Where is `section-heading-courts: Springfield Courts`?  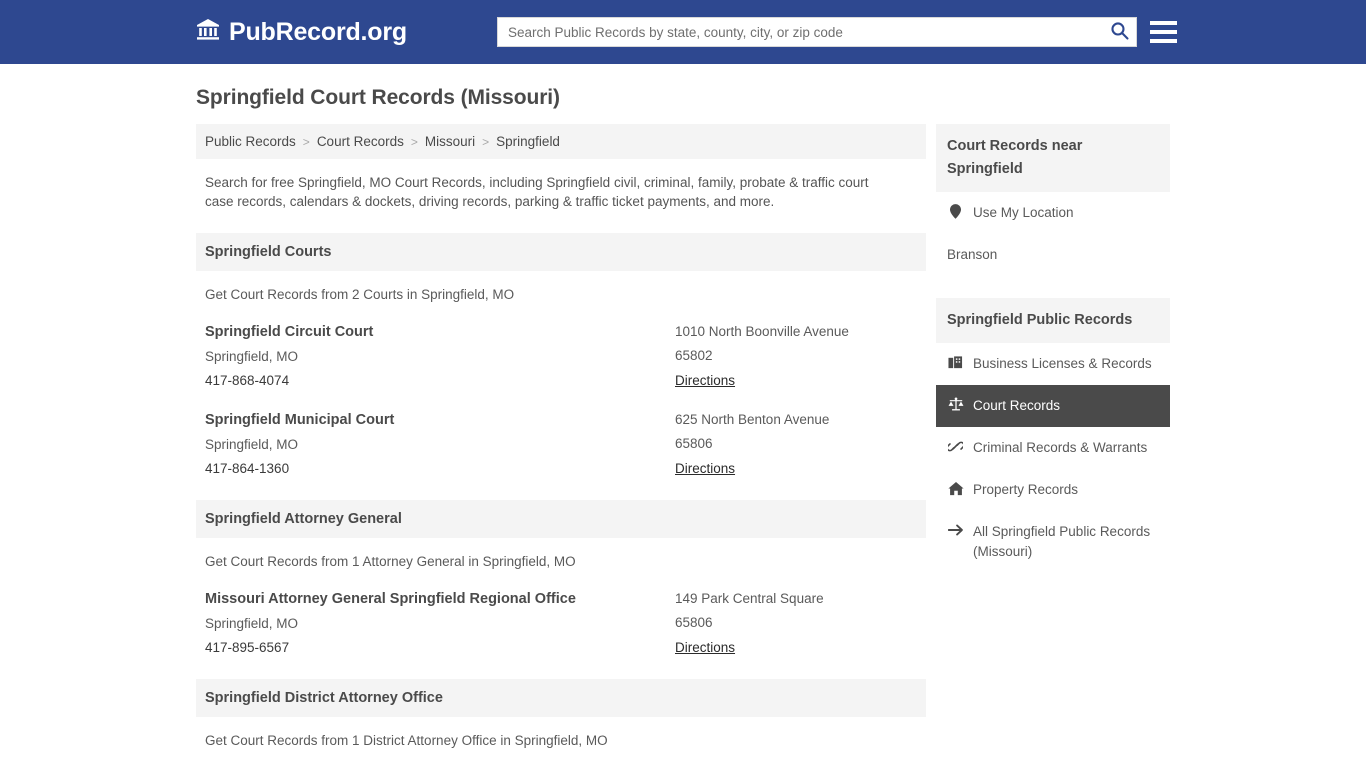
section-heading-courts: Springfield Courts is located at coordinates (561, 252).